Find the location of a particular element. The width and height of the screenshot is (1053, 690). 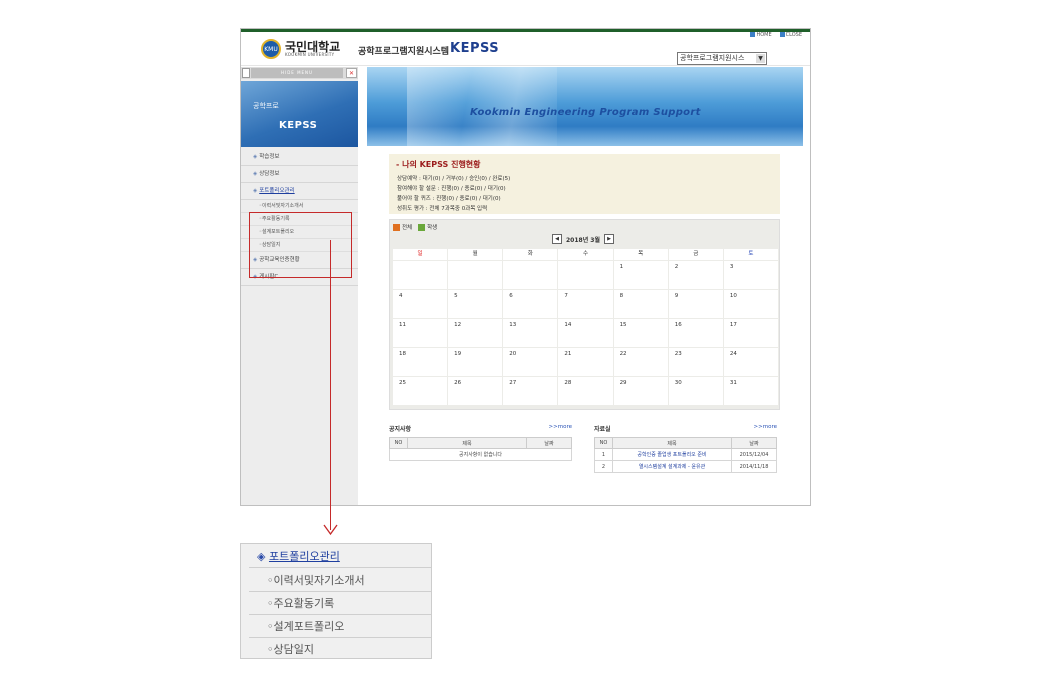

calendar-day: 16 is located at coordinates (695, 333).